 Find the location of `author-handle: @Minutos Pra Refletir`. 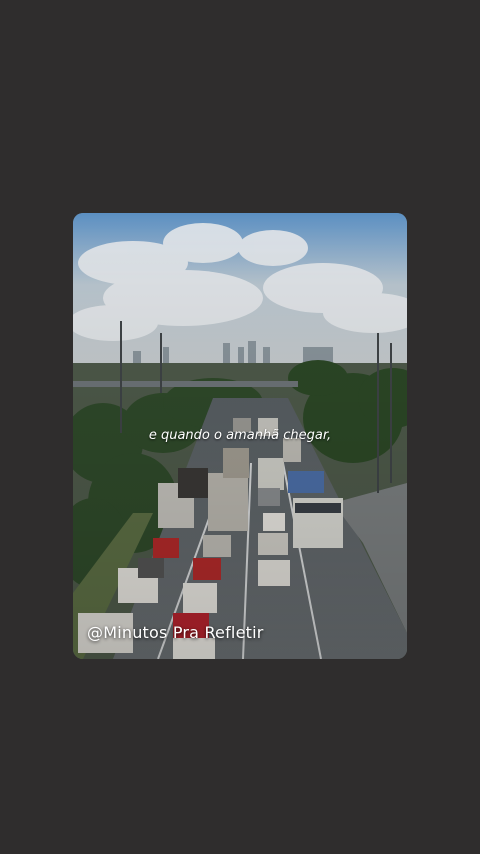

author-handle: @Minutos Pra Refletir is located at coordinates (175, 632).